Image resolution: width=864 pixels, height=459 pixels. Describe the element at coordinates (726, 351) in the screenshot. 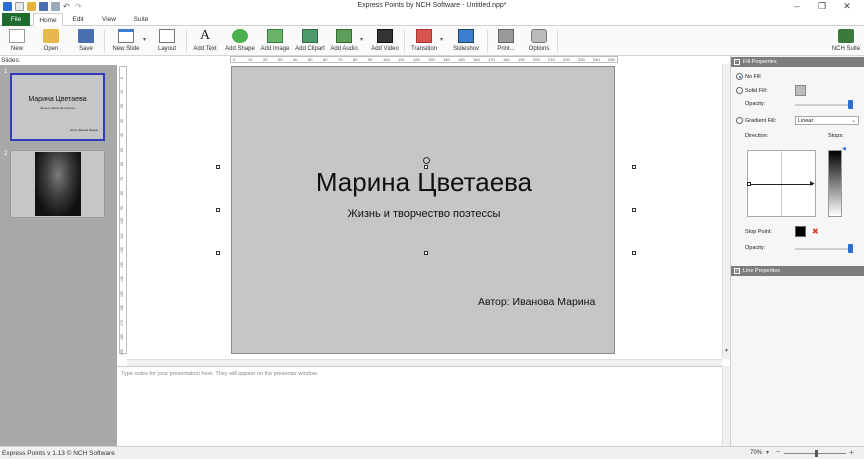

I see `scroll-down-icon: ▼` at that location.